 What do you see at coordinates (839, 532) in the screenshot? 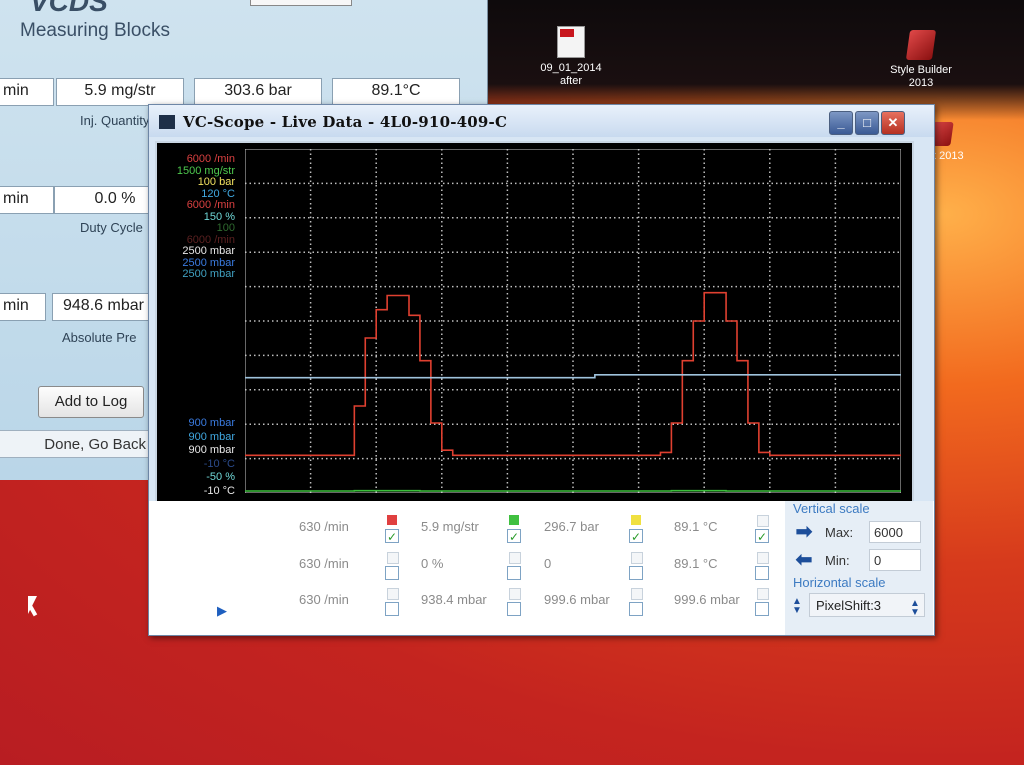
I see `max-label: Max:` at bounding box center [839, 532].